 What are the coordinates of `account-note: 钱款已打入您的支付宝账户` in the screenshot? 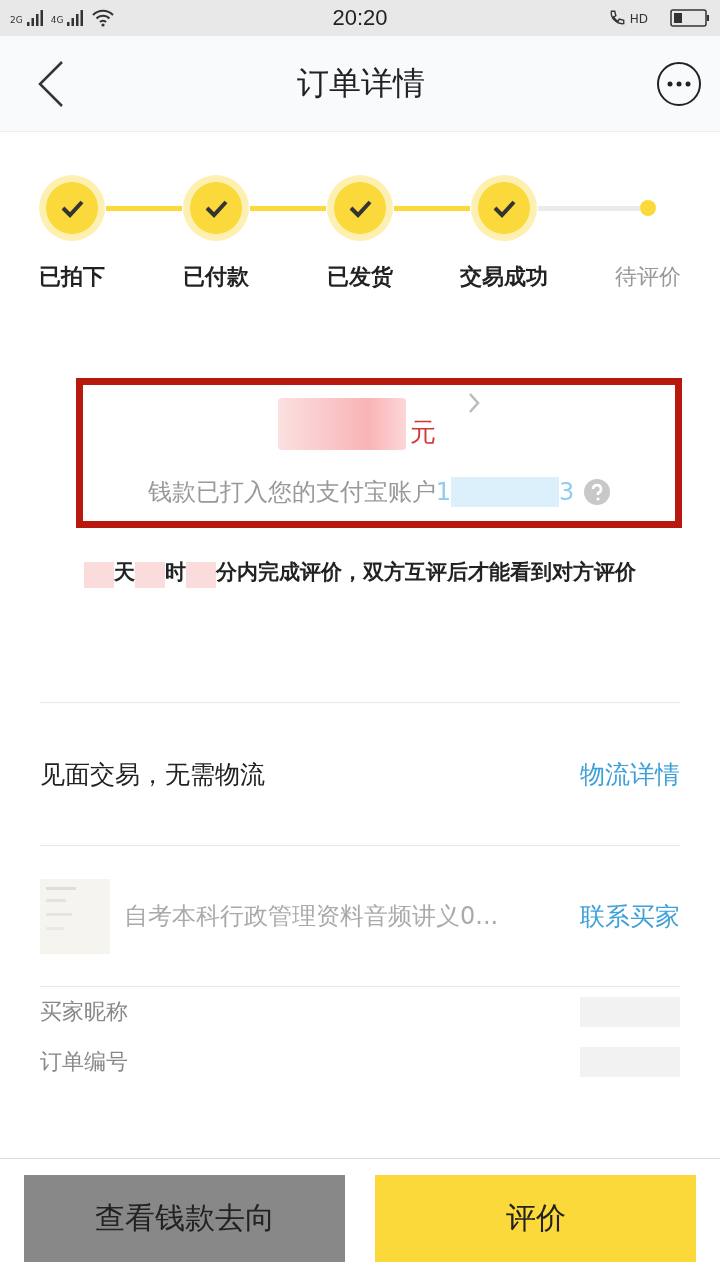 It's located at (291, 492).